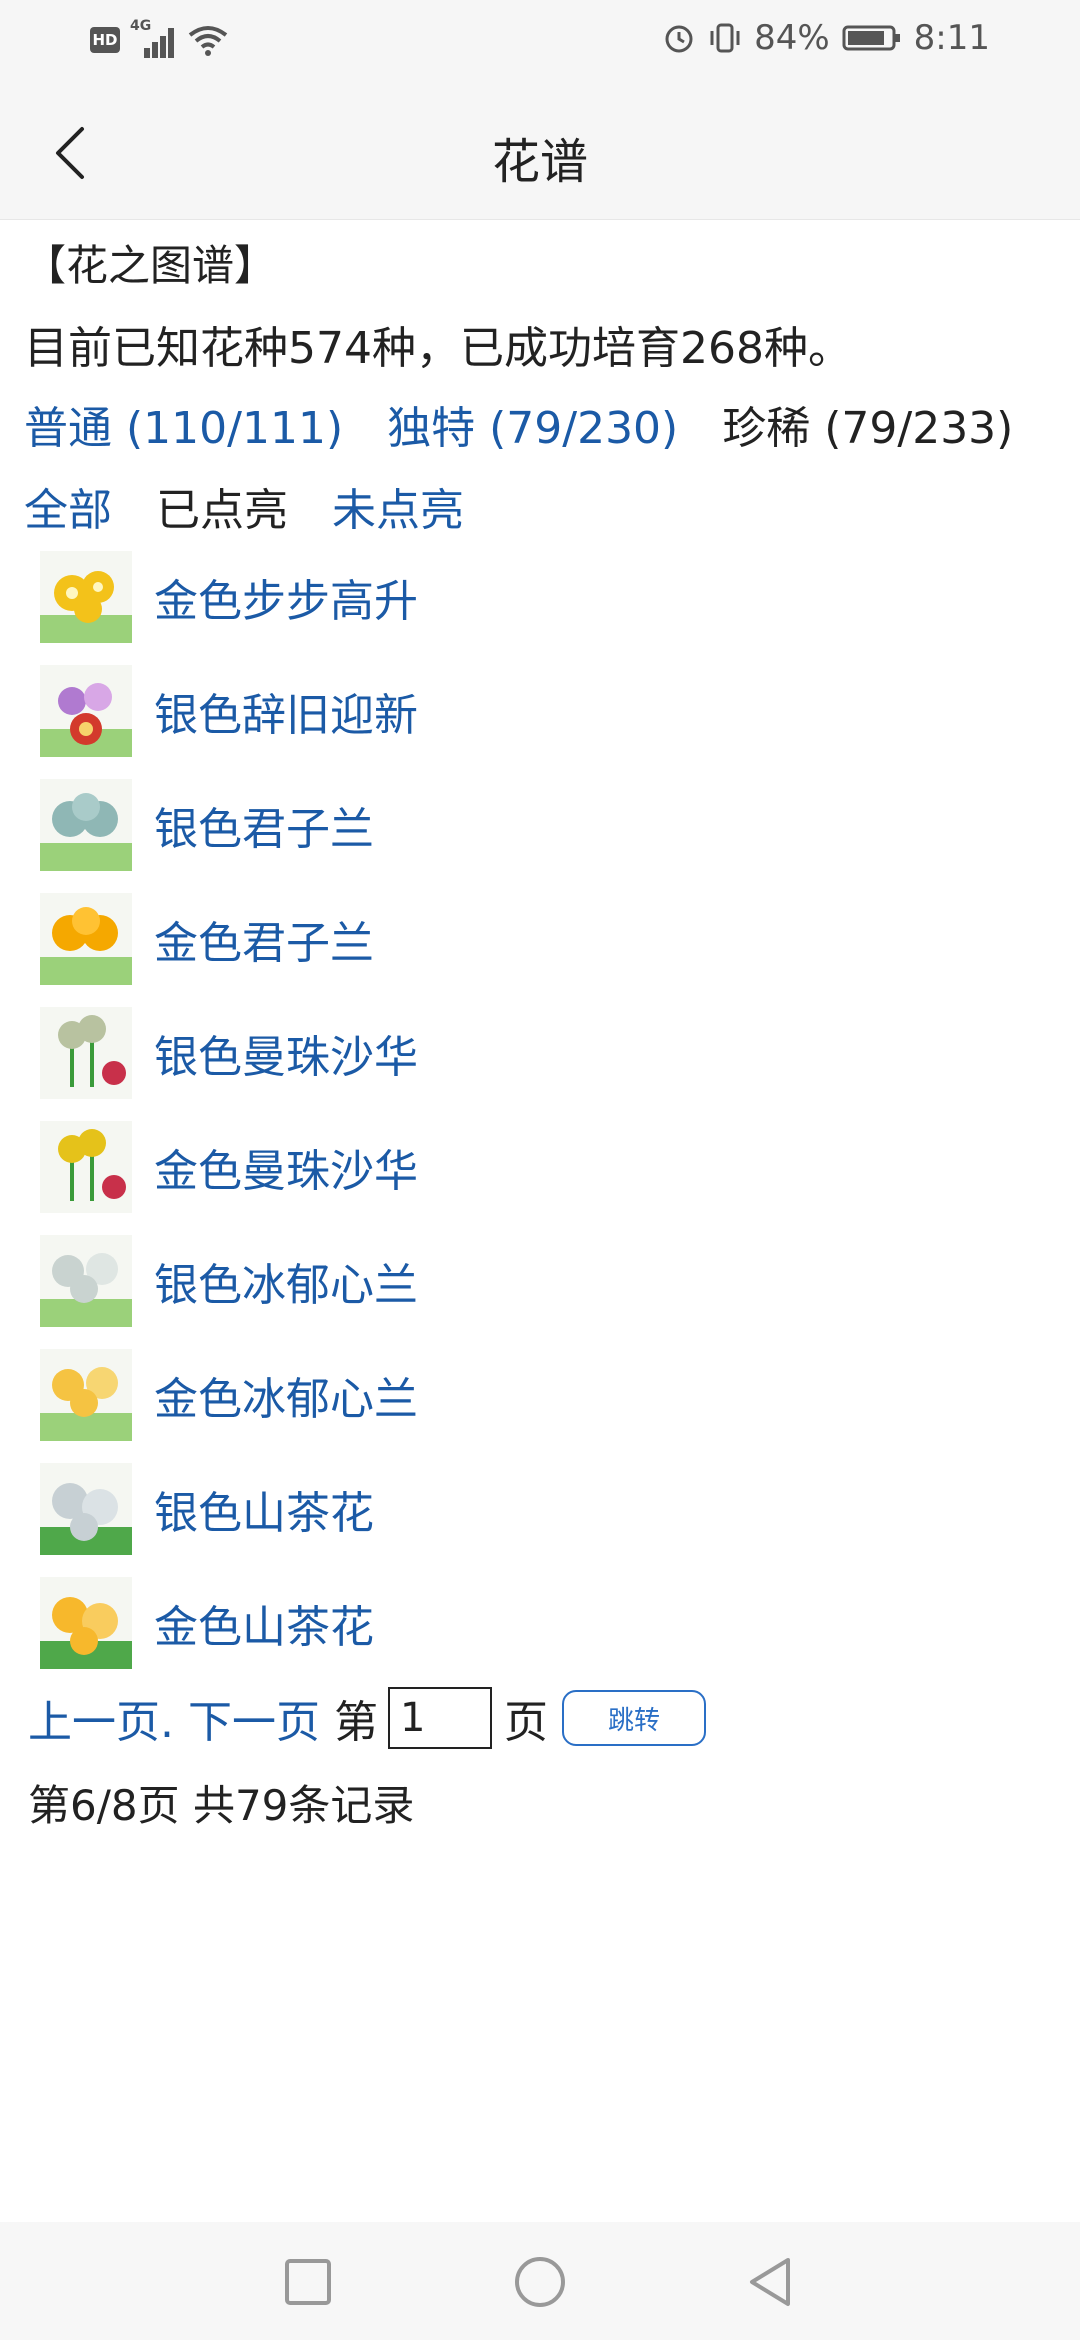  What do you see at coordinates (540, 939) in the screenshot?
I see `list-item: 金色君子兰` at bounding box center [540, 939].